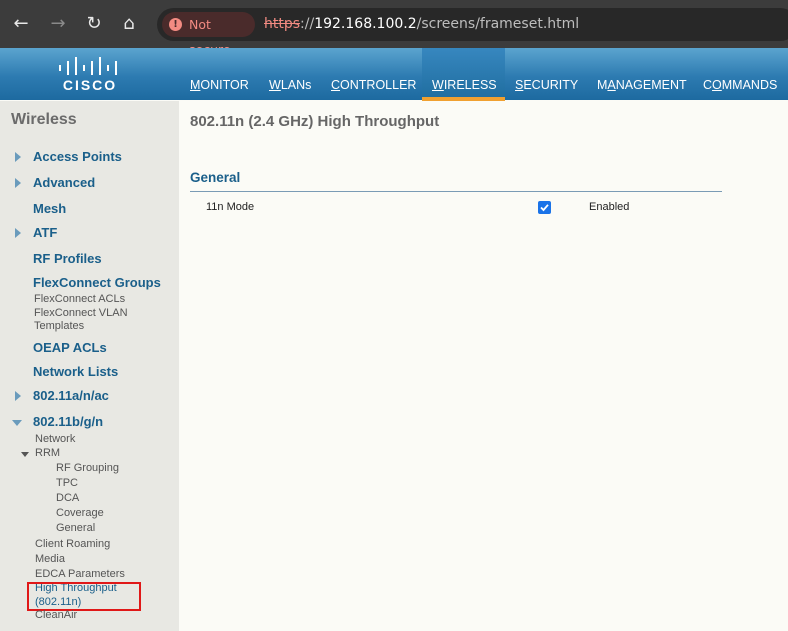  I want to click on menu-commands: COMMANDS, so click(740, 85).